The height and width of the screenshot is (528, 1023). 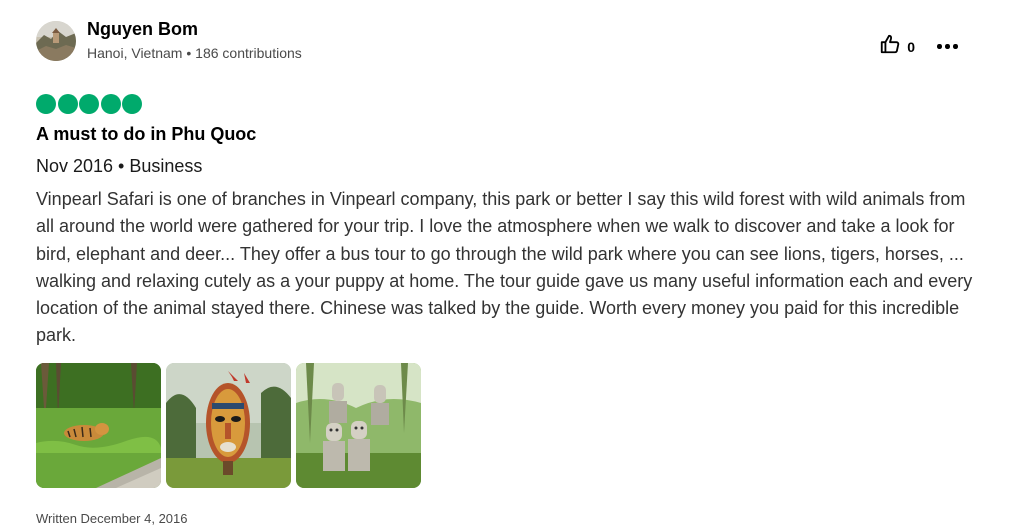 I want to click on reviewer-meta: Hanoi, Vietnam • 186 contributions, so click(x=194, y=53).